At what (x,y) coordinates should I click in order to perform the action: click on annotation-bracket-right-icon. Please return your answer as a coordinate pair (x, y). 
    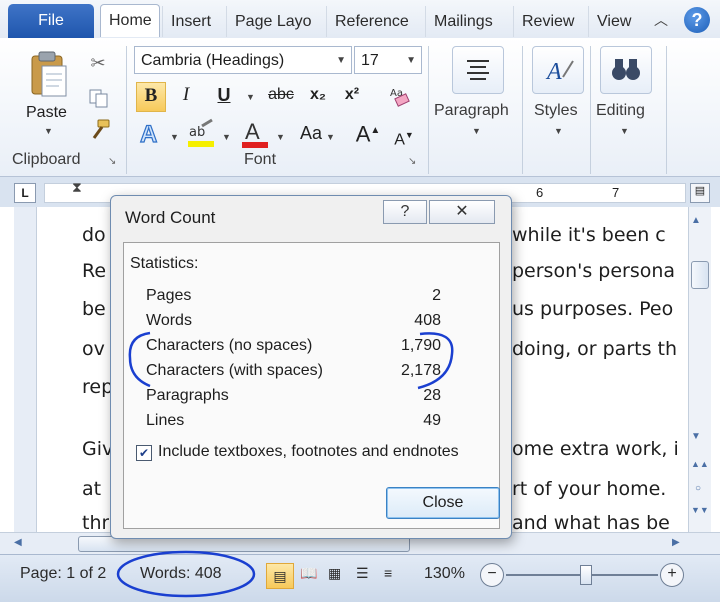
    Looking at the image, I should click on (435, 361).